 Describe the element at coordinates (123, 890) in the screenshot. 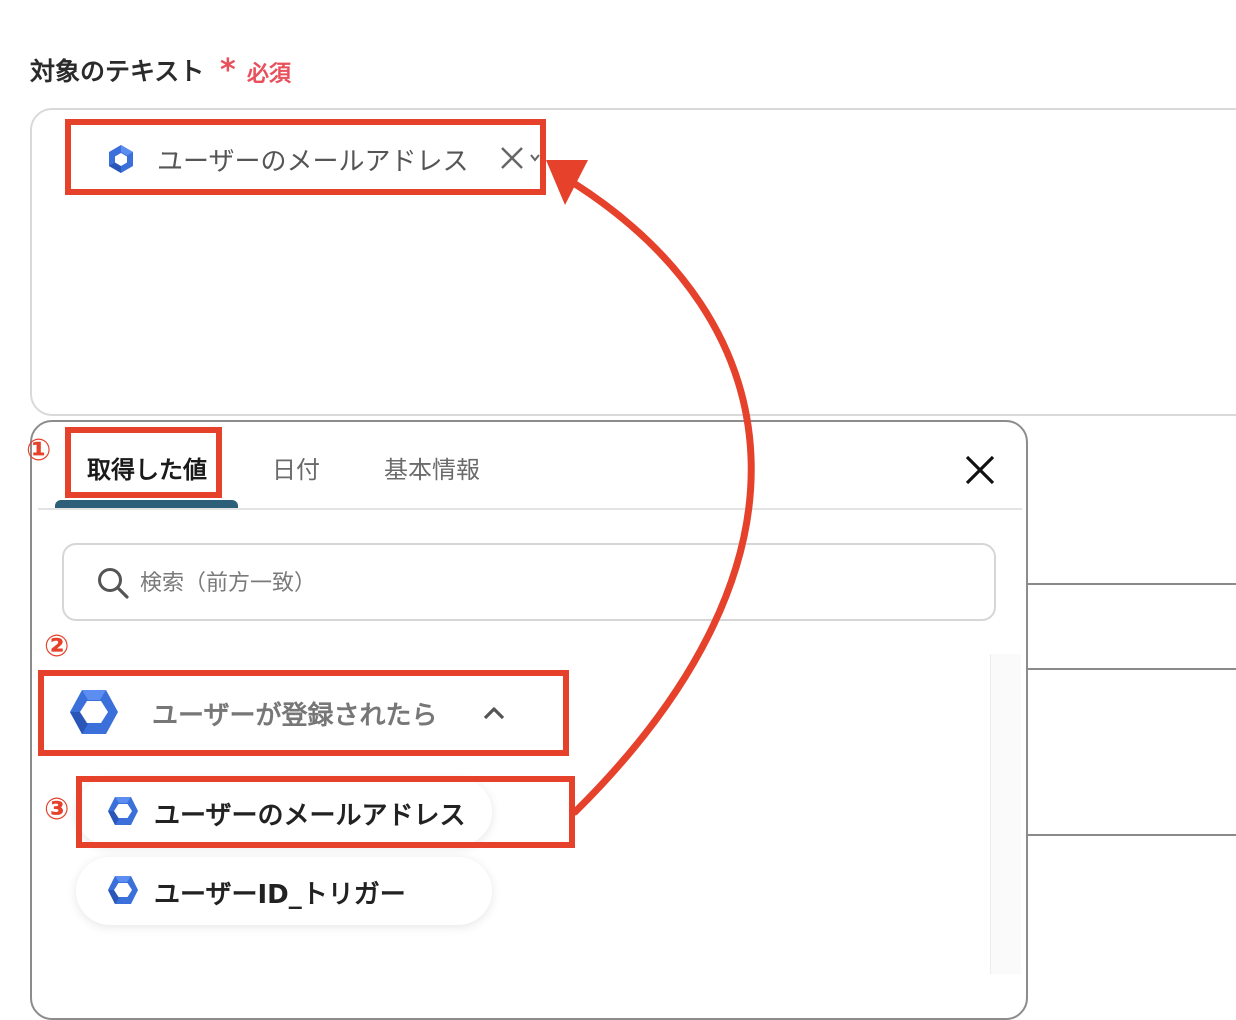

I see `google-workspace-hexagon-icon` at that location.